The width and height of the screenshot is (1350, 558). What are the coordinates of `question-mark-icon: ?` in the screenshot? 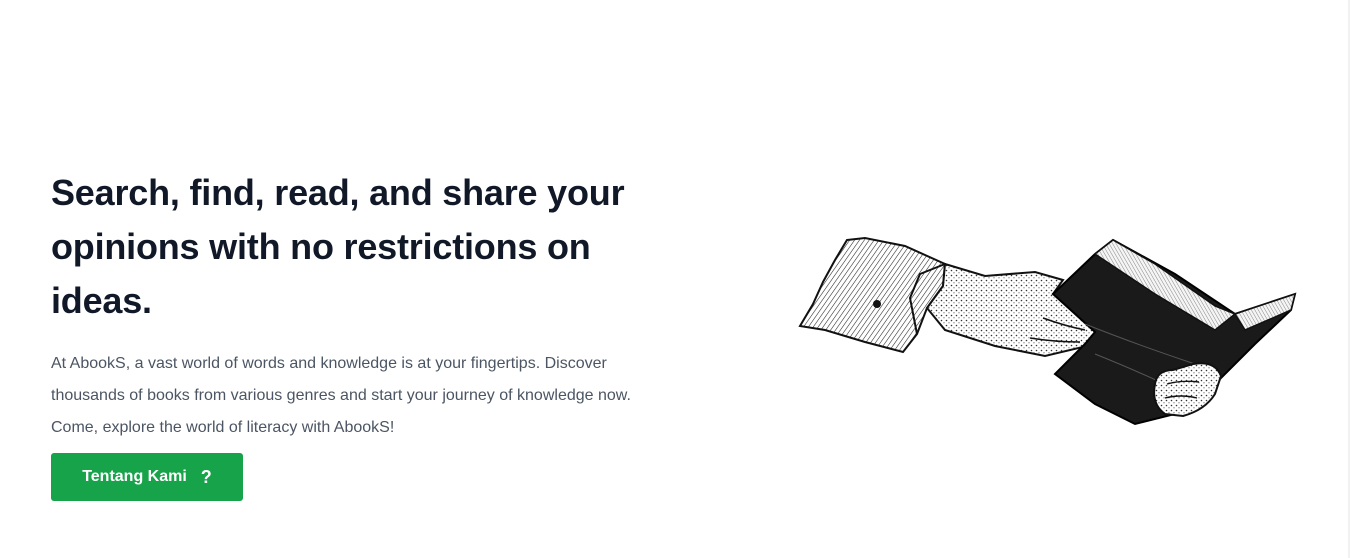 It's located at (206, 476).